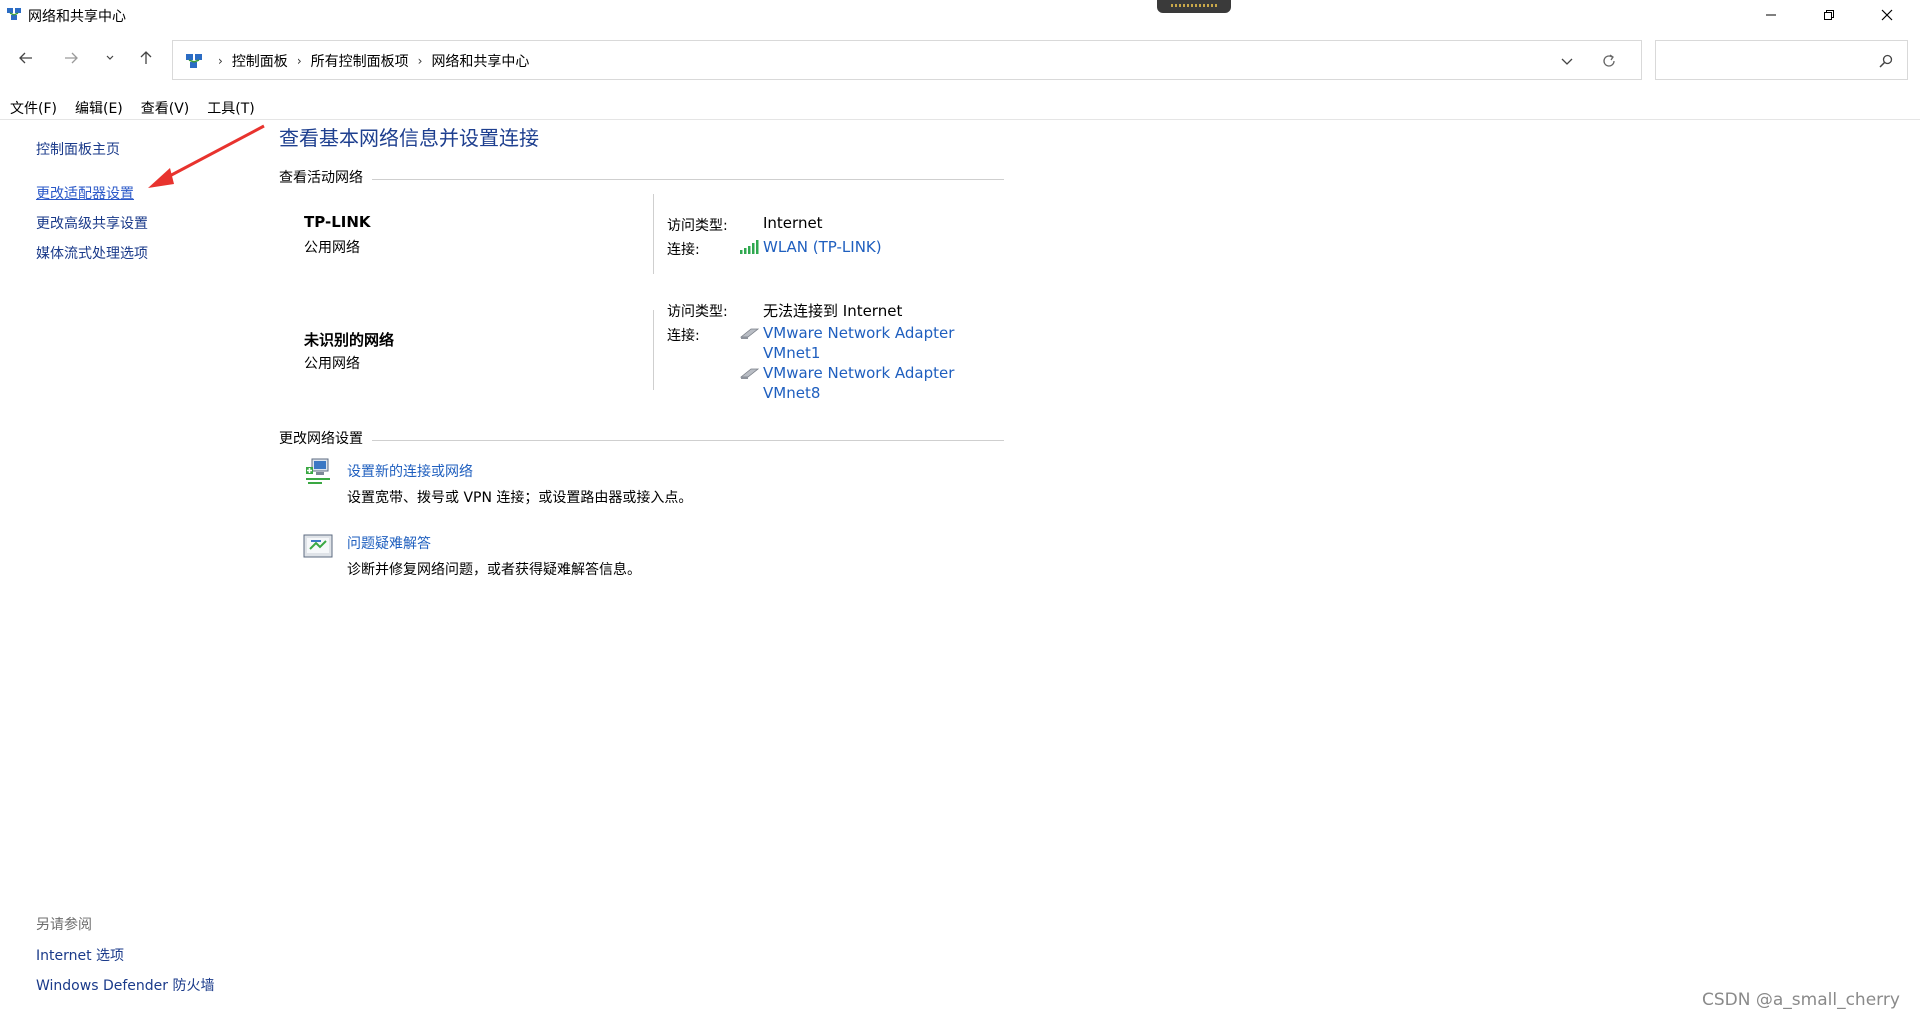 The width and height of the screenshot is (1920, 1021). Describe the element at coordinates (85, 193) in the screenshot. I see `change-adapter-settings-link: 更改适配器设置` at that location.